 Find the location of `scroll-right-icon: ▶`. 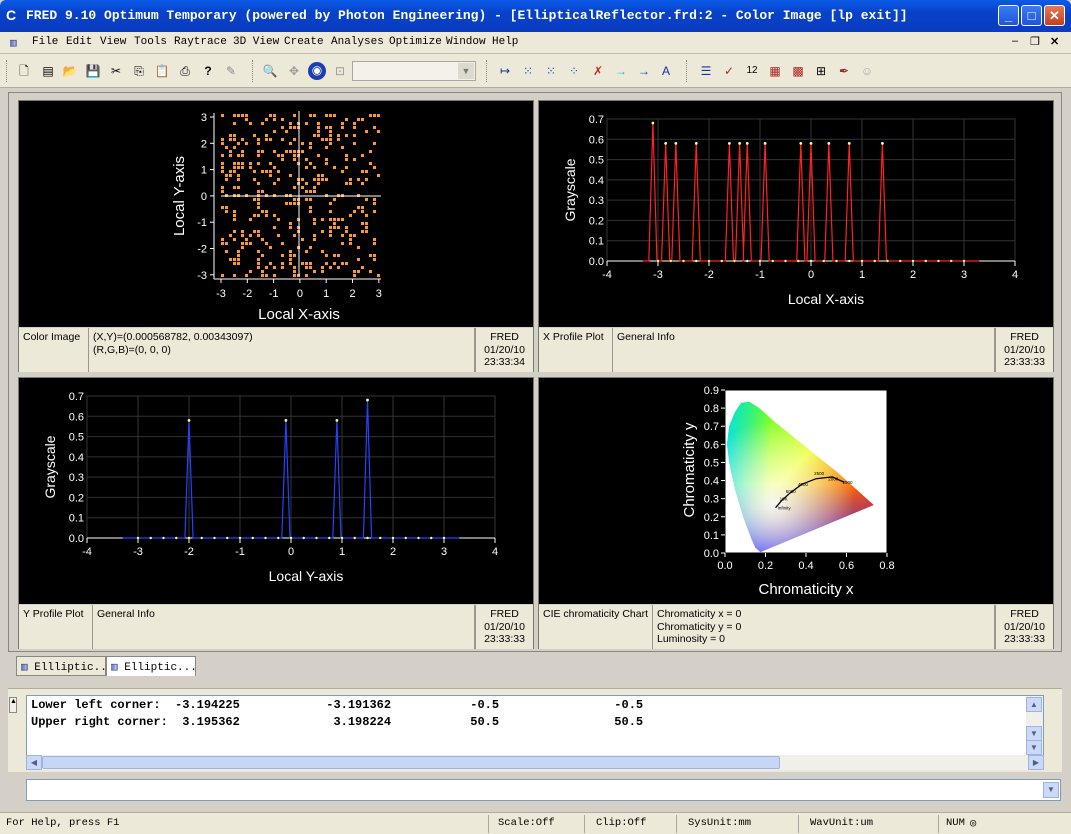

scroll-right-icon: ▶ is located at coordinates (1036, 762).